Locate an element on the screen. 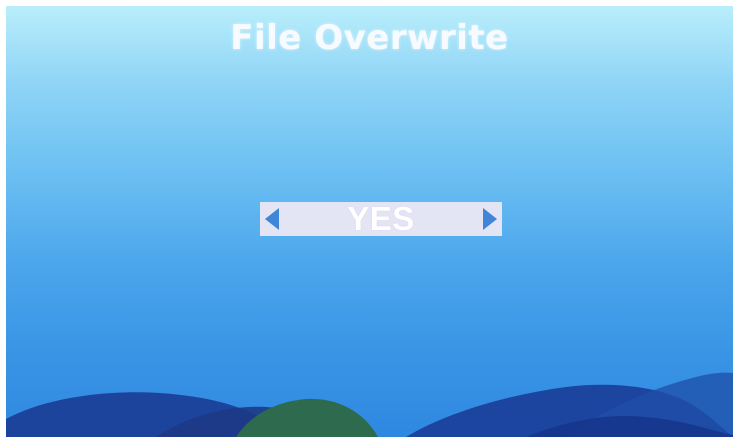 The height and width of the screenshot is (437, 734). overwrite-selector: YES is located at coordinates (381, 219).